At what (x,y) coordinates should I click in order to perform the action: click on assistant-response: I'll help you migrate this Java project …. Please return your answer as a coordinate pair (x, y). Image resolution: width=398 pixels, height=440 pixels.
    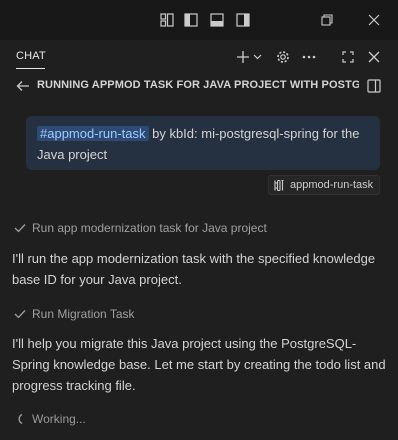
    Looking at the image, I should click on (199, 364).